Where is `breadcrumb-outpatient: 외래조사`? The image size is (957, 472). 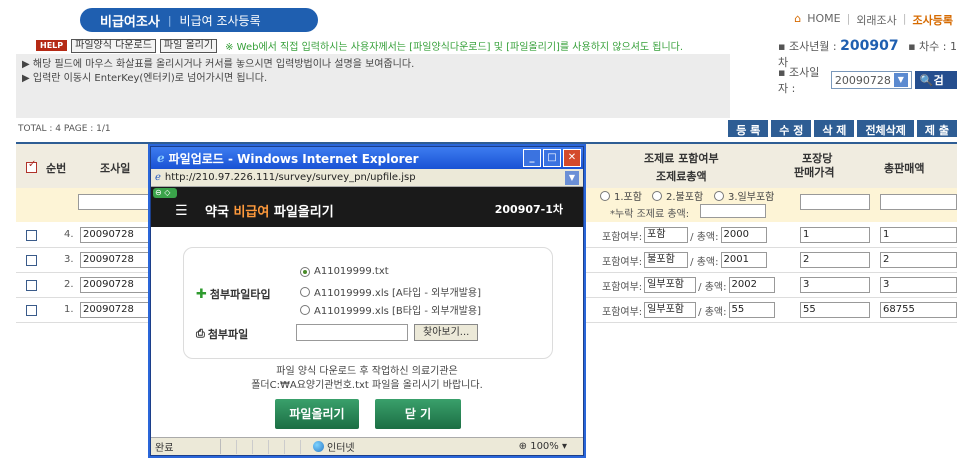
breadcrumb-outpatient: 외래조사 is located at coordinates (876, 20).